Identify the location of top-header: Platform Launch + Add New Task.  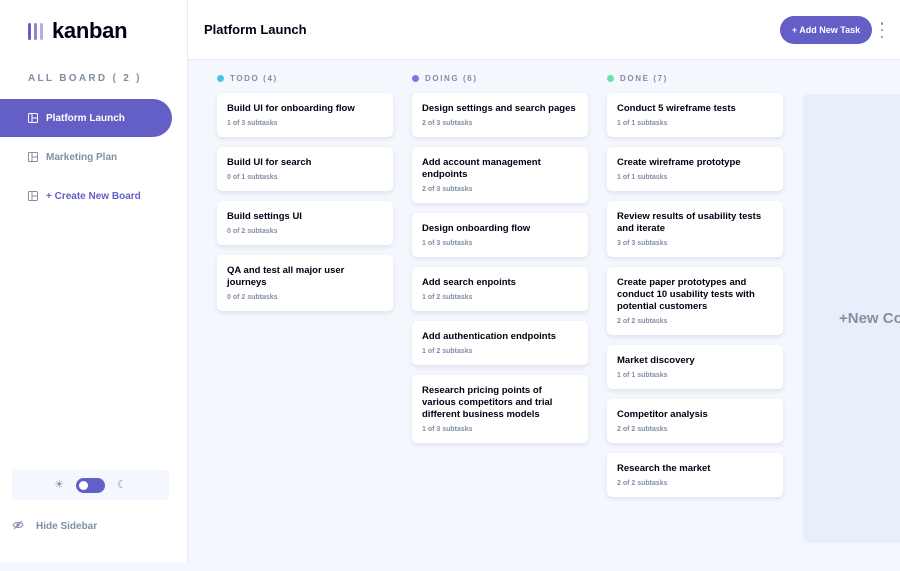
(544, 30).